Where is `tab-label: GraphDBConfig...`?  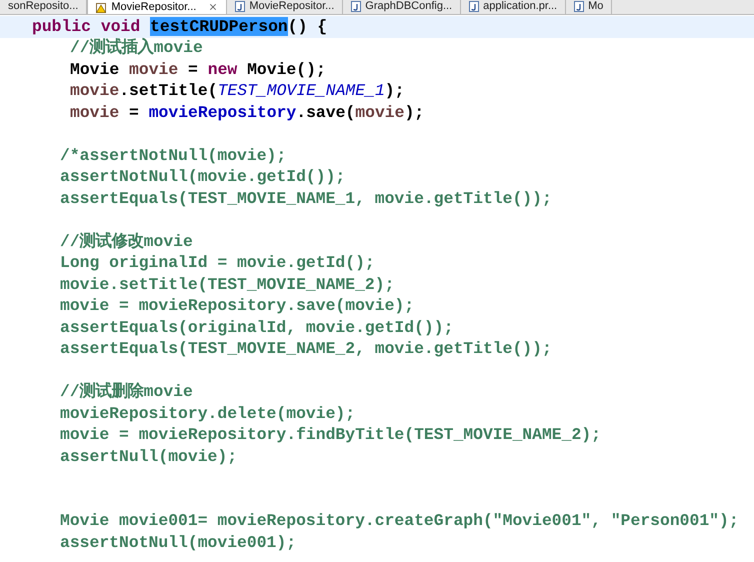
tab-label: GraphDBConfig... is located at coordinates (408, 6).